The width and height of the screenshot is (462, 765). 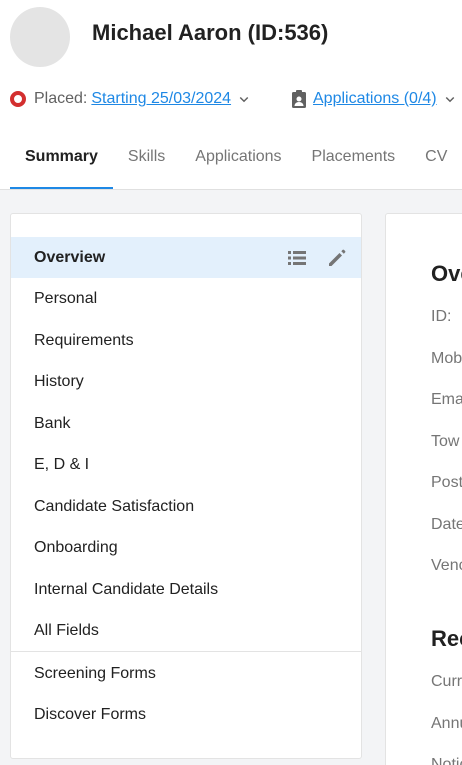 I want to click on tab-cv: CV, so click(x=436, y=164).